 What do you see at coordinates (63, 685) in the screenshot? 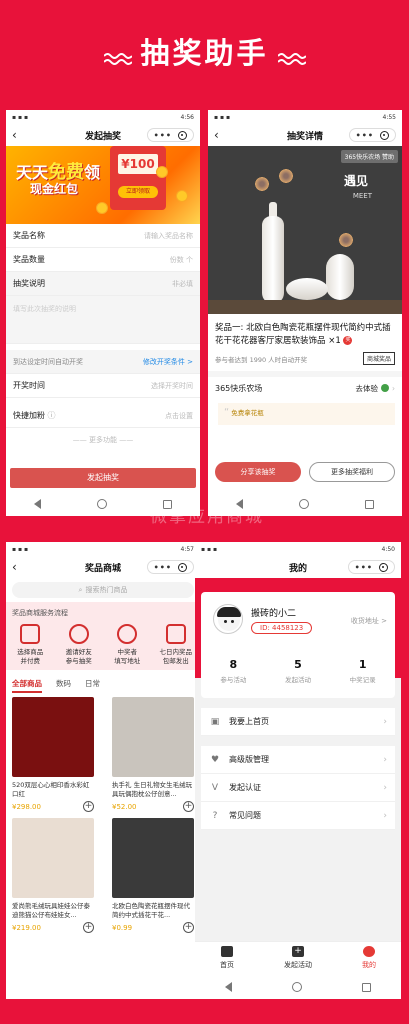
I see `tab-digital: 数码` at bounding box center [63, 685].